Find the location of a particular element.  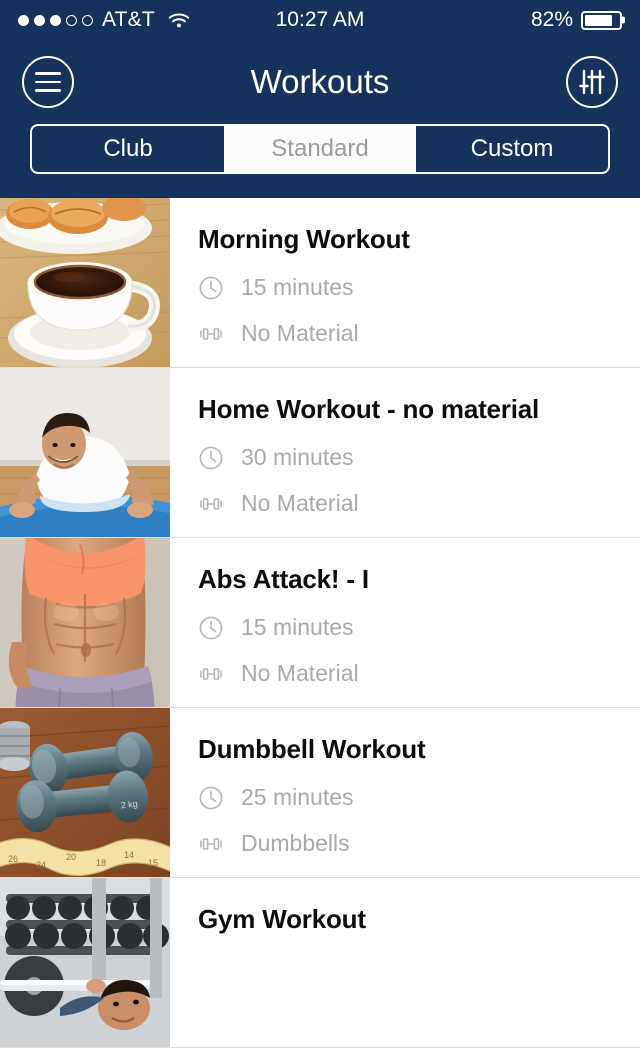

svg-text: 20 is located at coordinates (71, 857).